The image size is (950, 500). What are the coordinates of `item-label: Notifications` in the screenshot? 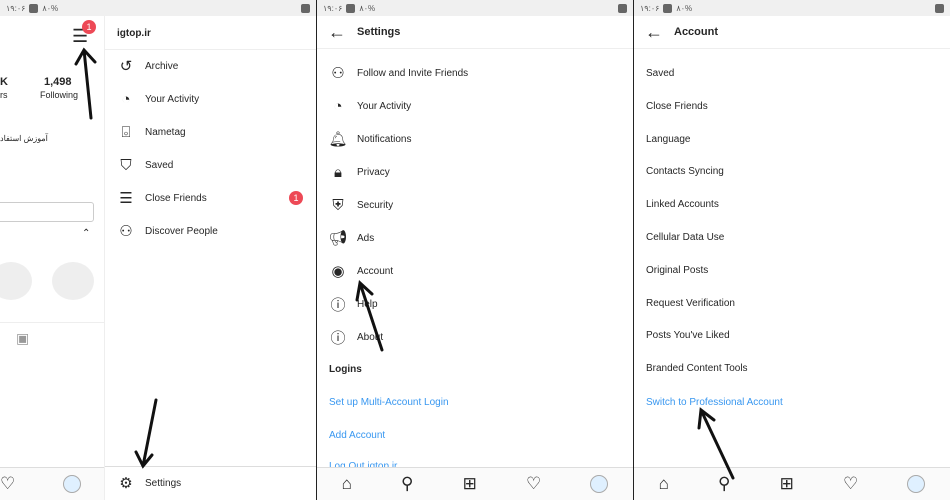 It's located at (384, 139).